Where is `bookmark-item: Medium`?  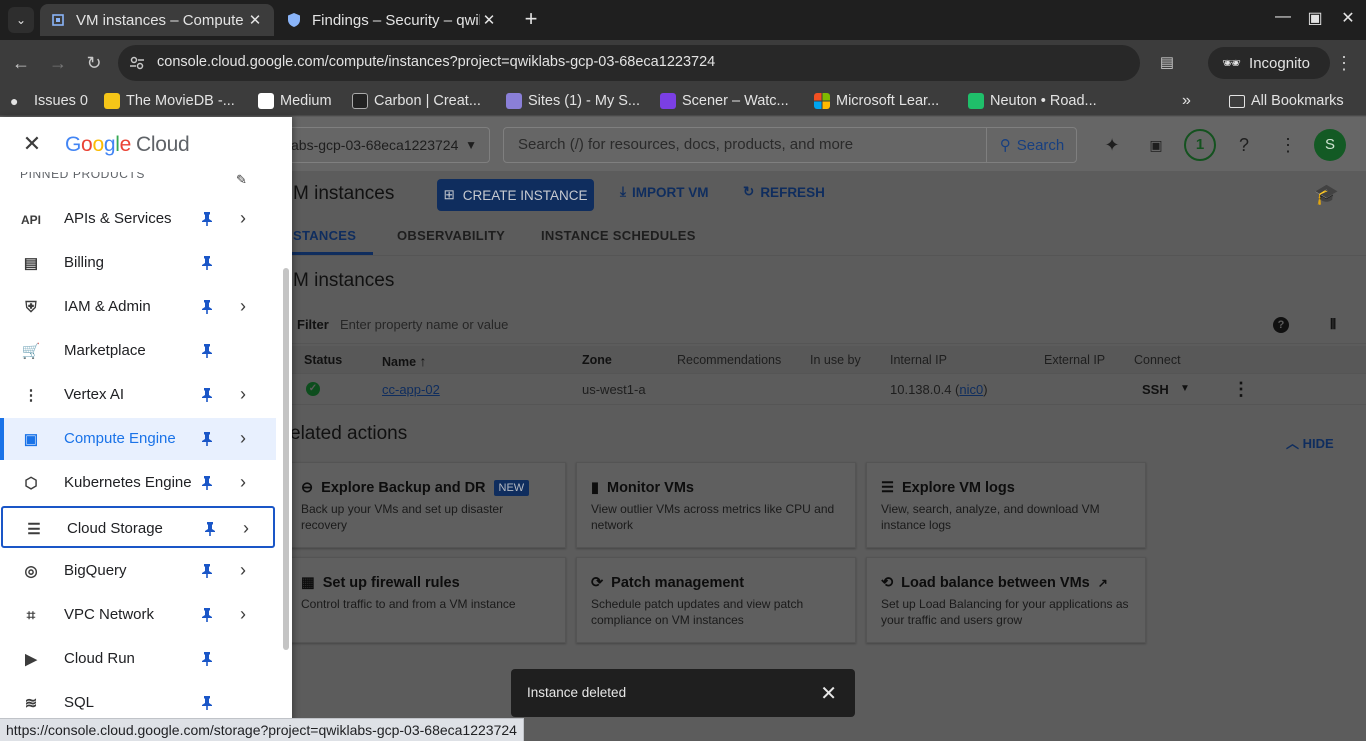
bookmark-item: Medium is located at coordinates (295, 101).